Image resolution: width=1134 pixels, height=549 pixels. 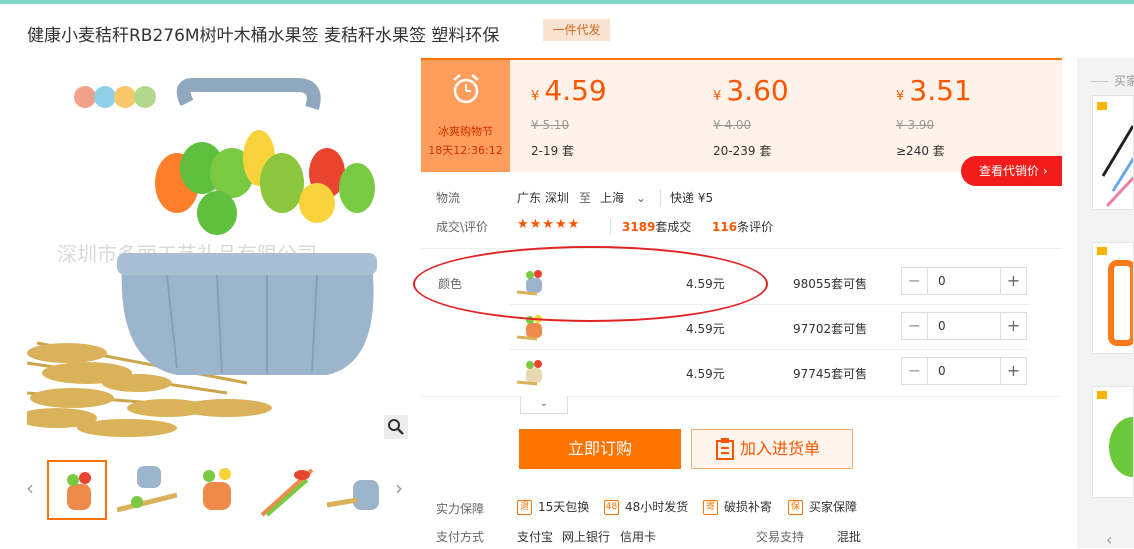 I want to click on row-divider, so click(x=770, y=349).